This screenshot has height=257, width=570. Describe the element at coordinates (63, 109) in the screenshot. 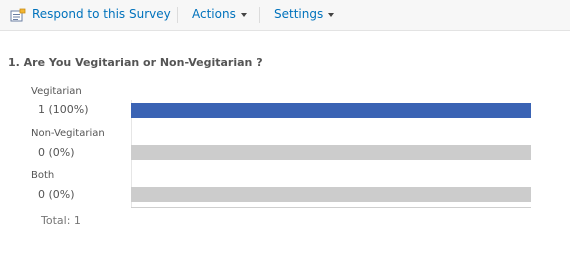

I see `answer-count: 1 (100%)` at that location.